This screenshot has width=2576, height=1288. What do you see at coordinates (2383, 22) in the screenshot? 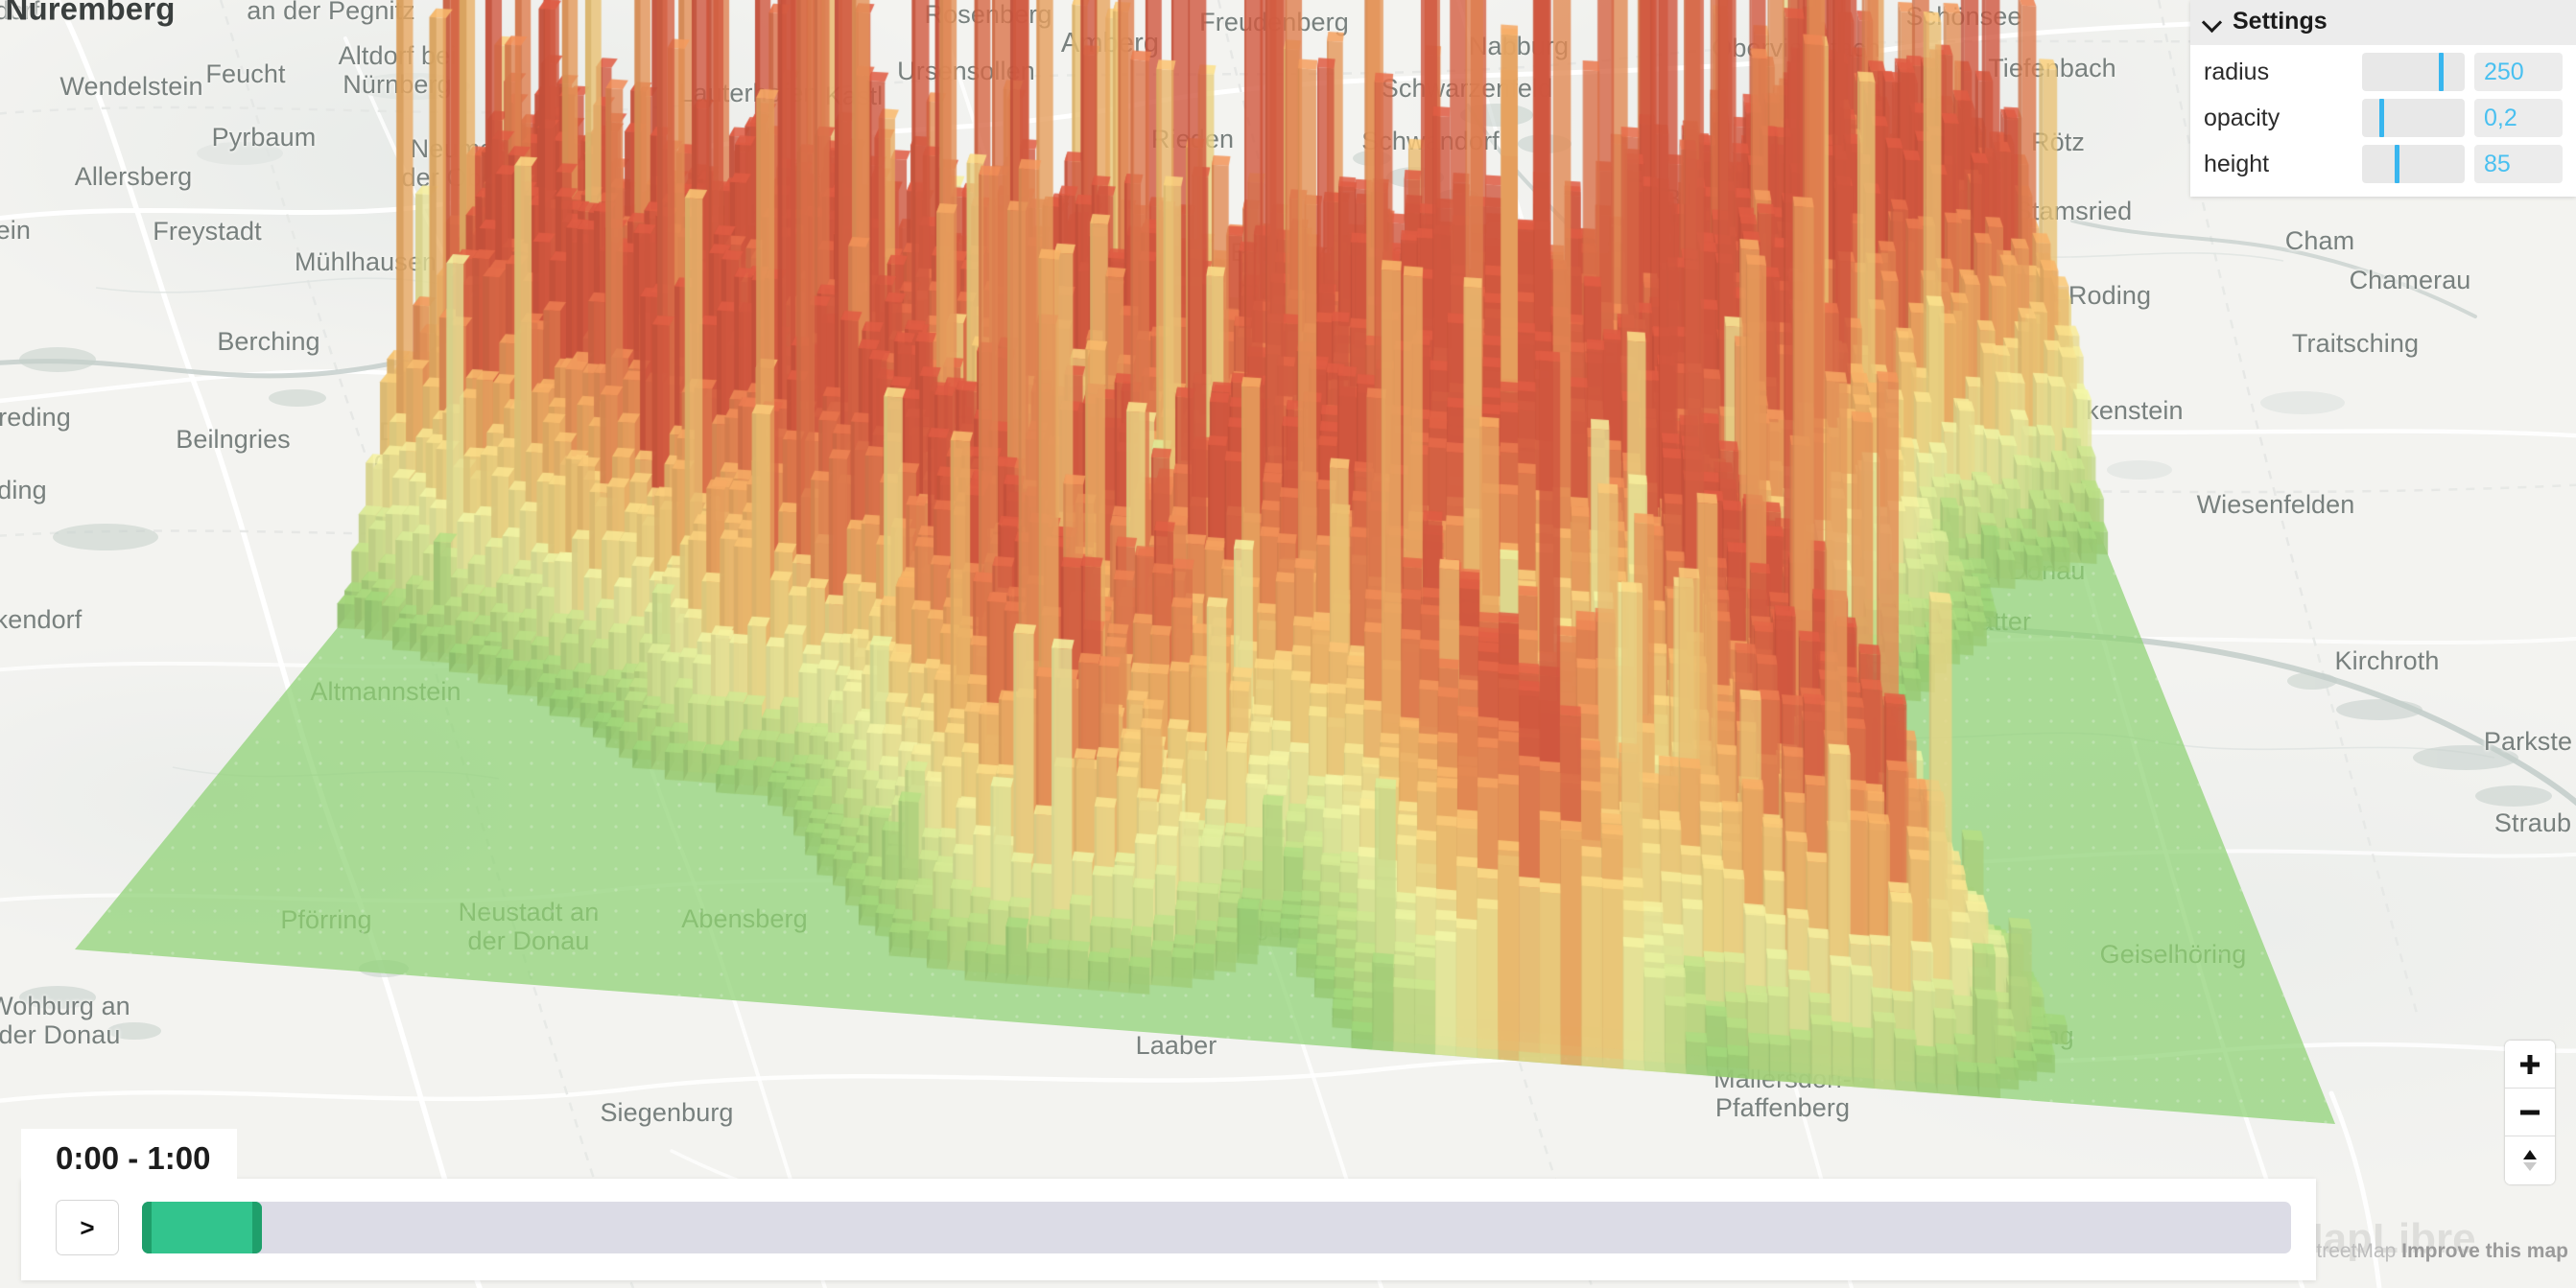
I see `settings-panel-header: Settings` at bounding box center [2383, 22].